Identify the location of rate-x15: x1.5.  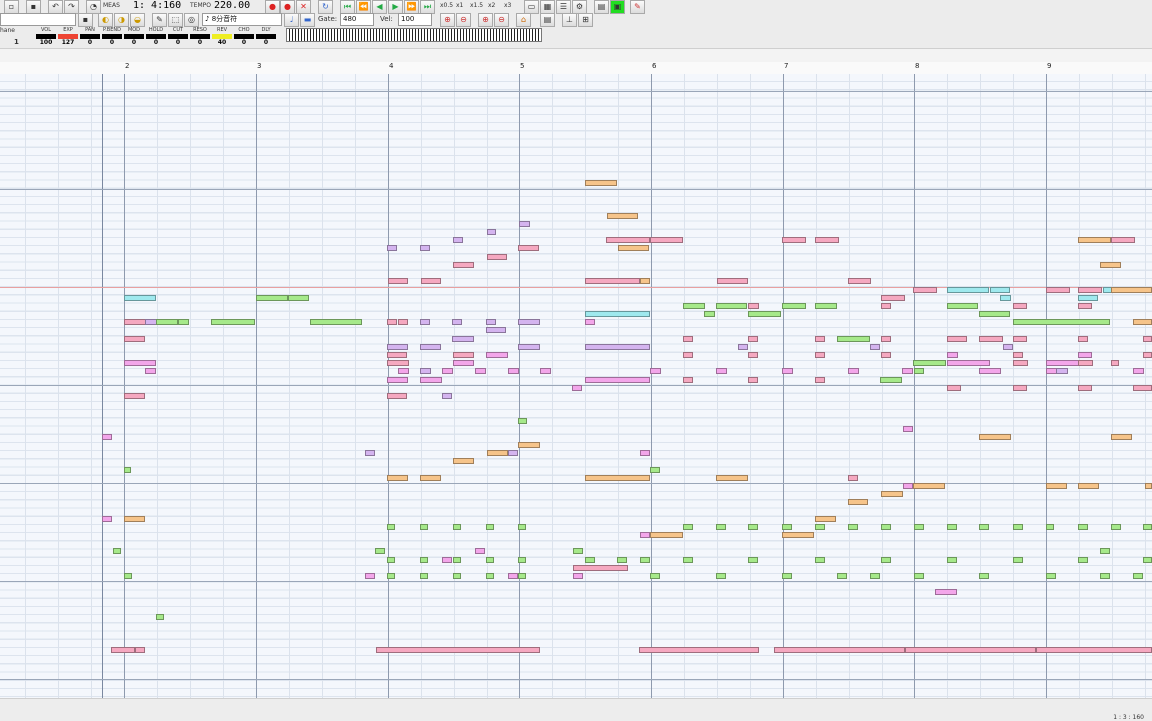
(476, 5).